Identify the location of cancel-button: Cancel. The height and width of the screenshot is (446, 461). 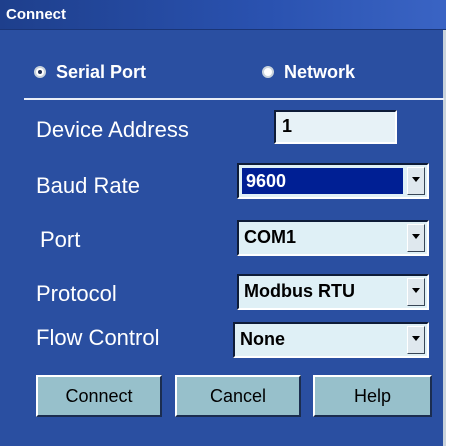
(238, 396).